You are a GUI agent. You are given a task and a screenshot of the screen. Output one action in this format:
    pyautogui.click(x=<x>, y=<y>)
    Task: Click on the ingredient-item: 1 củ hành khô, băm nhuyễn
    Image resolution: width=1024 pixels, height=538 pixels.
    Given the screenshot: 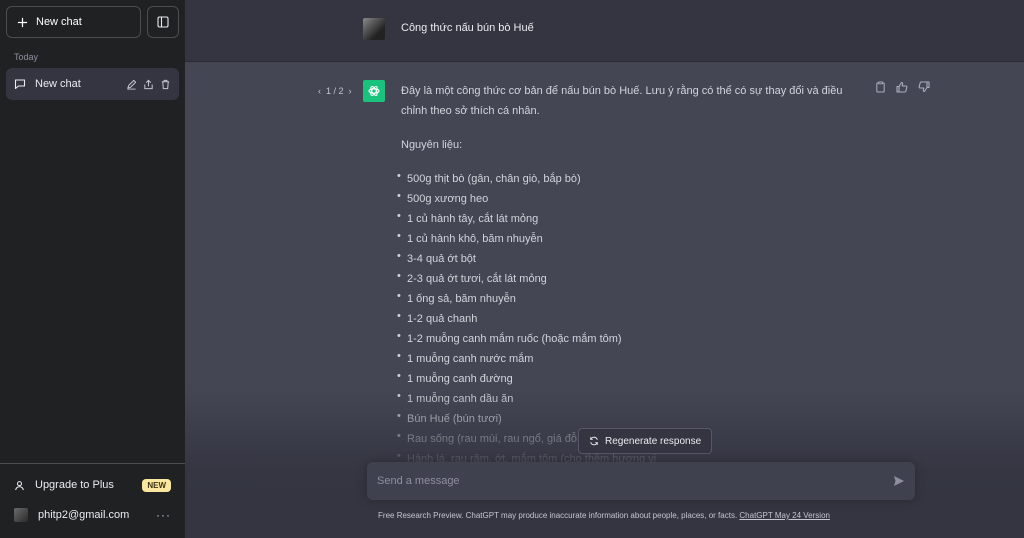 What is the action you would take?
    pyautogui.click(x=634, y=237)
    